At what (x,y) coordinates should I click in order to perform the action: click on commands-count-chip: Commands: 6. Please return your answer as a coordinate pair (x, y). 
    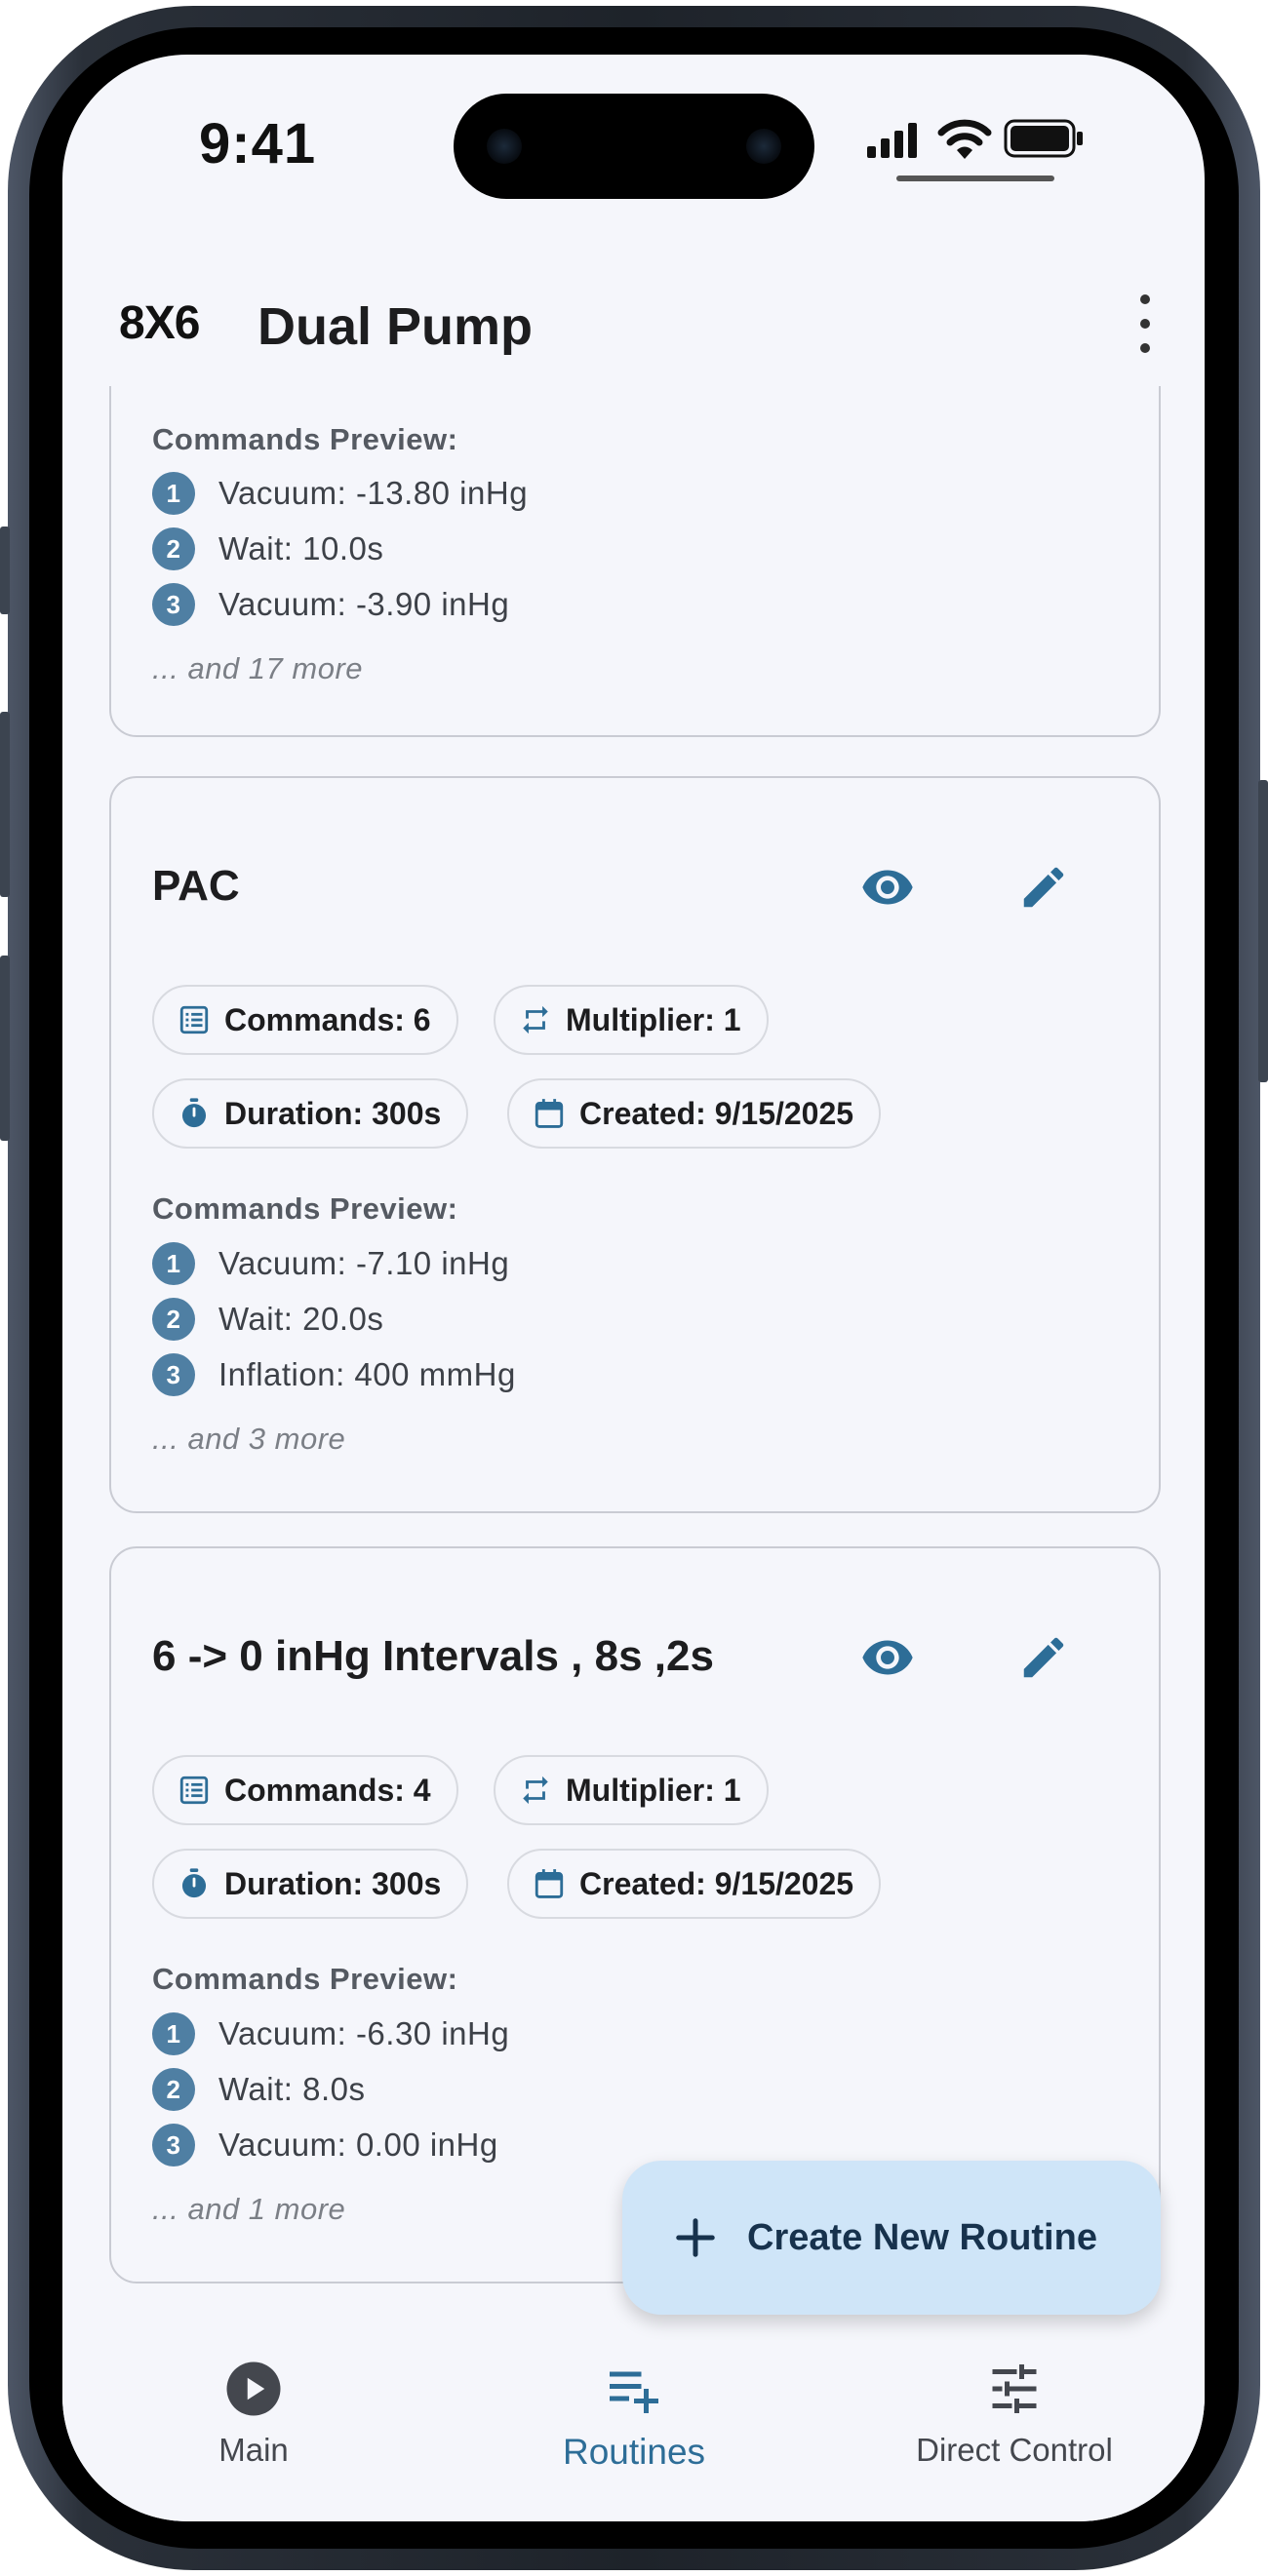
    Looking at the image, I should click on (305, 1020).